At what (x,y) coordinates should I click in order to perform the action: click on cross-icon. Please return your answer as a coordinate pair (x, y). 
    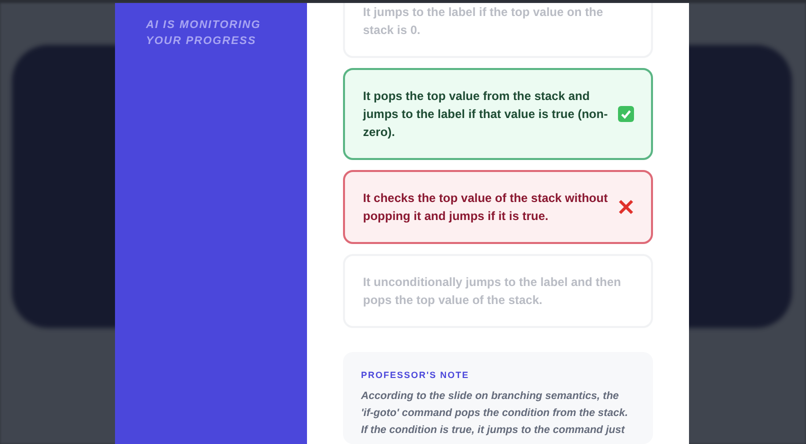
    Looking at the image, I should click on (626, 207).